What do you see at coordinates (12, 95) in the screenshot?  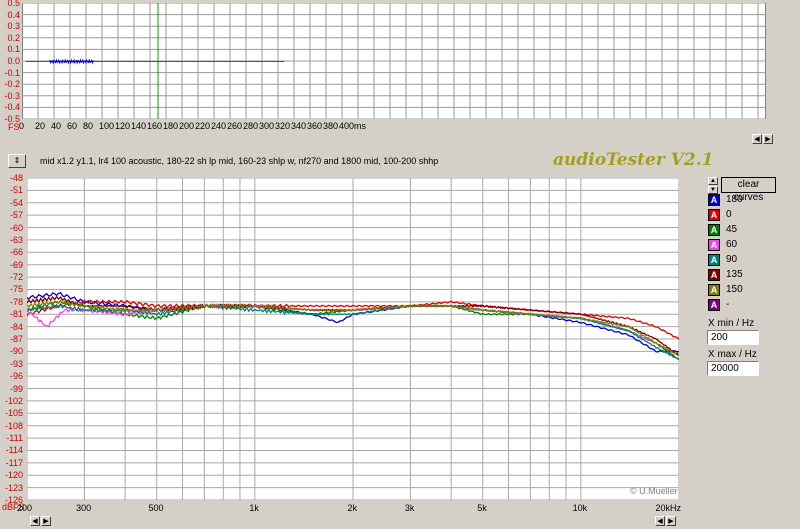 I see `scope-y-tick: -0.3` at bounding box center [12, 95].